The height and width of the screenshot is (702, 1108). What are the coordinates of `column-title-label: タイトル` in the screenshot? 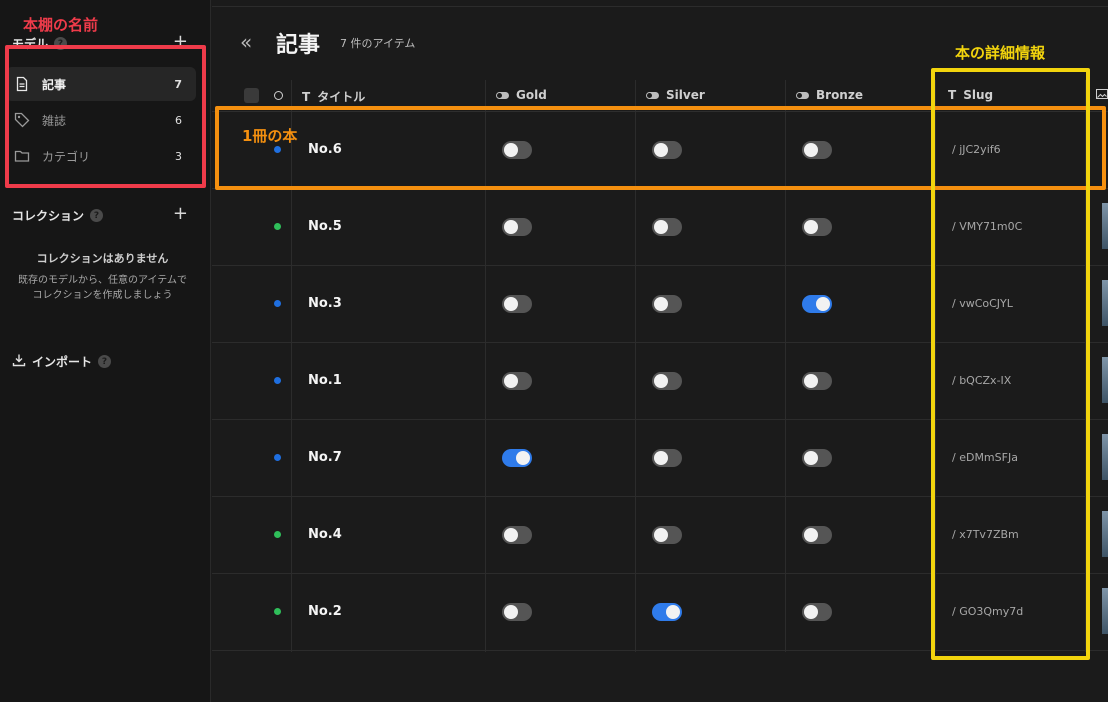 It's located at (341, 97).